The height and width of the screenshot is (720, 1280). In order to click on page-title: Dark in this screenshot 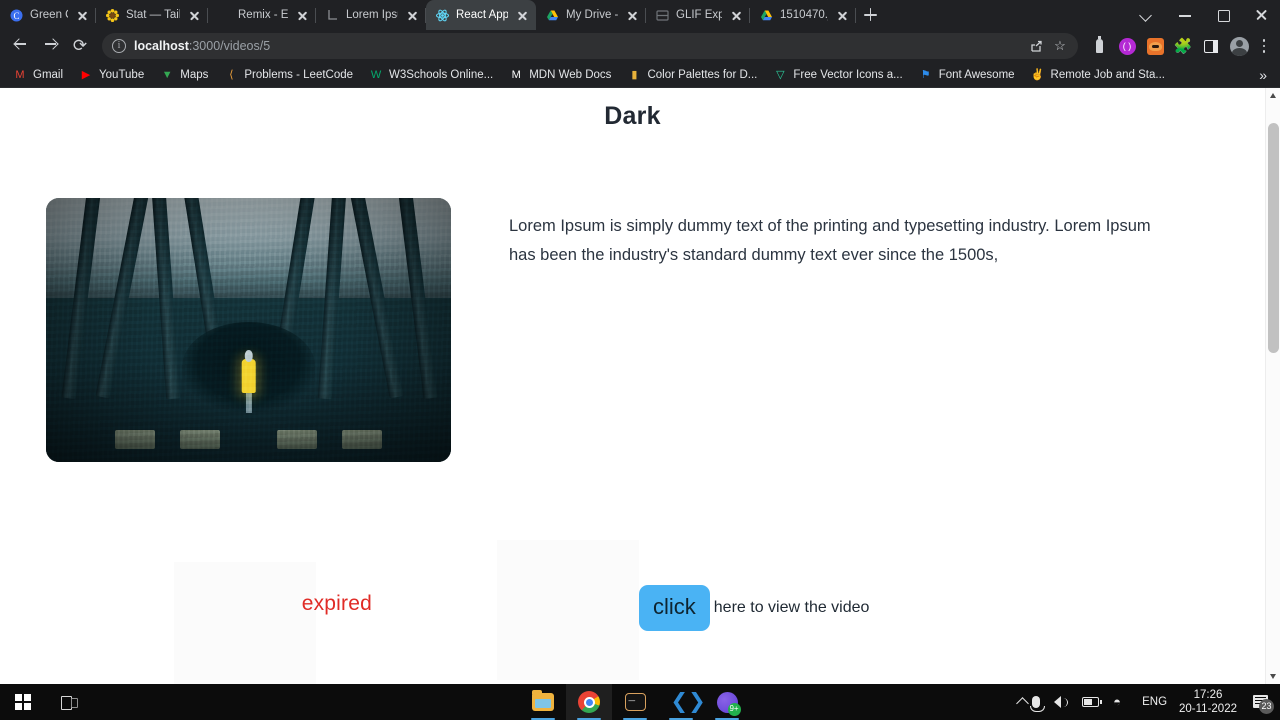, I will do `click(632, 116)`.